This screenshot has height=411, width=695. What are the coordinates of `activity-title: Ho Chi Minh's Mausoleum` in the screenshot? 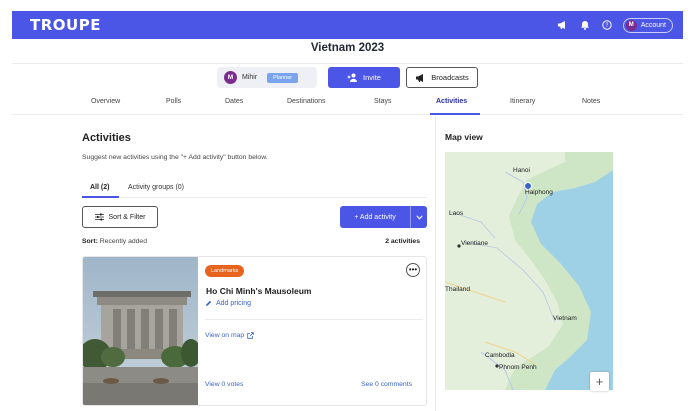 It's located at (258, 291).